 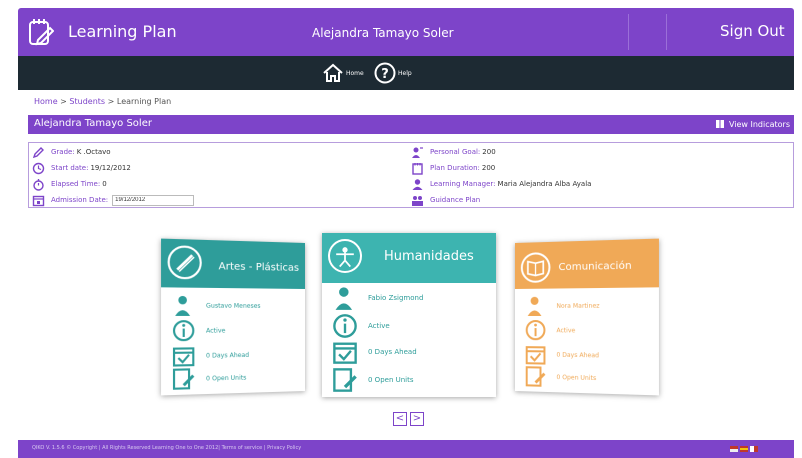 I want to click on breadcrumb-current: Learning Plan, so click(x=144, y=101).